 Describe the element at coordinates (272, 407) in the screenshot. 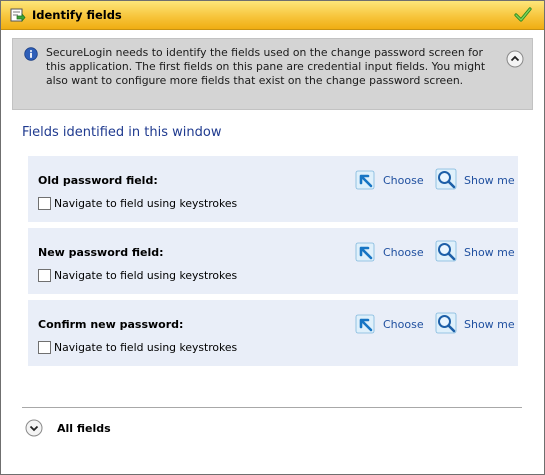

I see `divider` at that location.